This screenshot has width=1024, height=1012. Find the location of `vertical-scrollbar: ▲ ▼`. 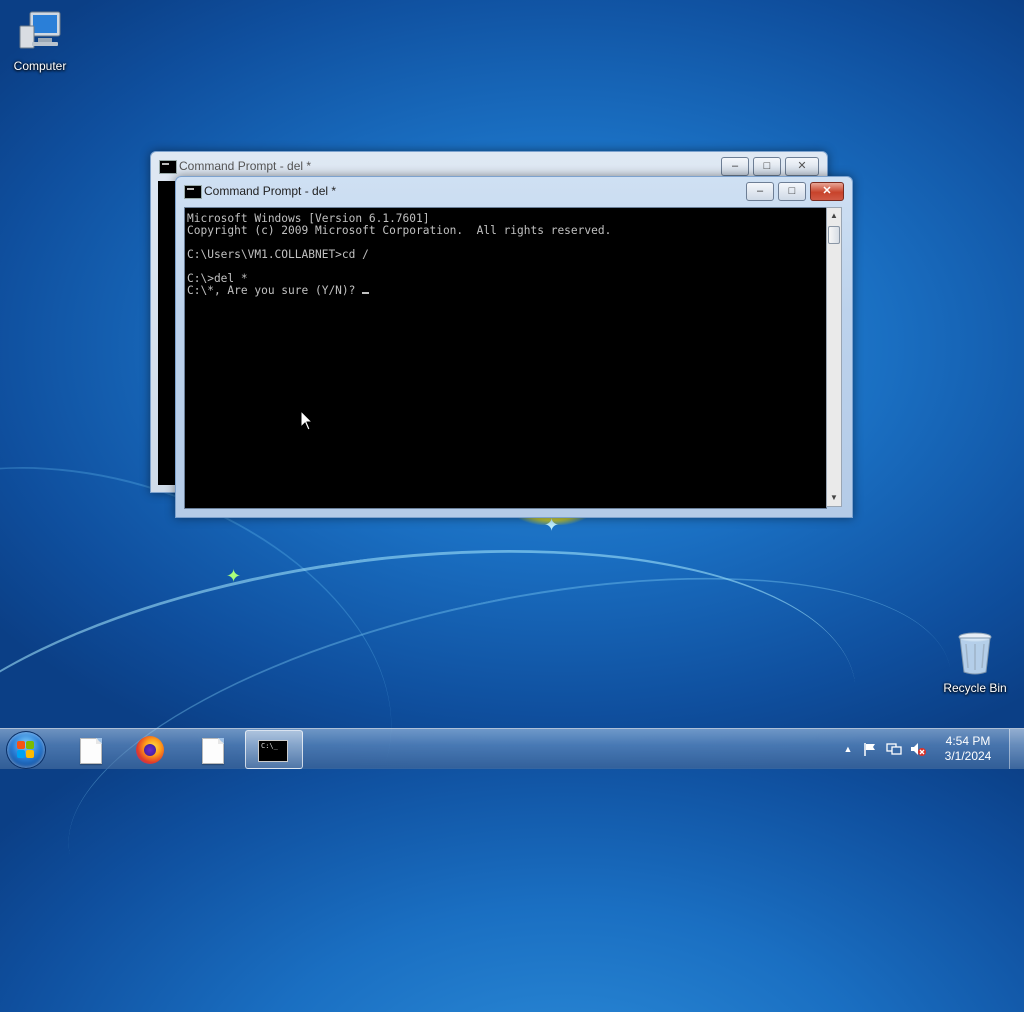

vertical-scrollbar: ▲ ▼ is located at coordinates (834, 357).